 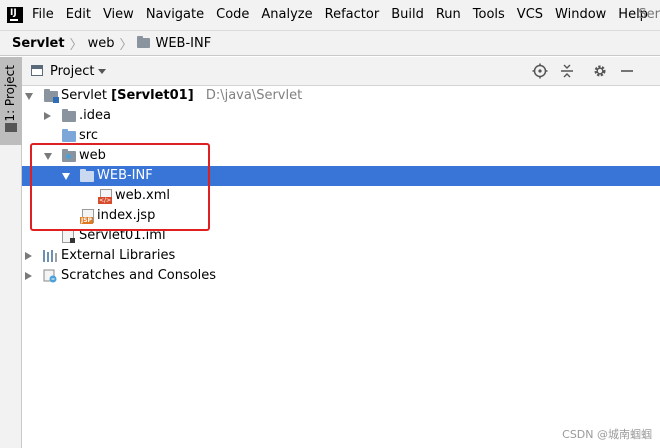 I want to click on tree-item-web-xml: </> web.xml, so click(x=341, y=196).